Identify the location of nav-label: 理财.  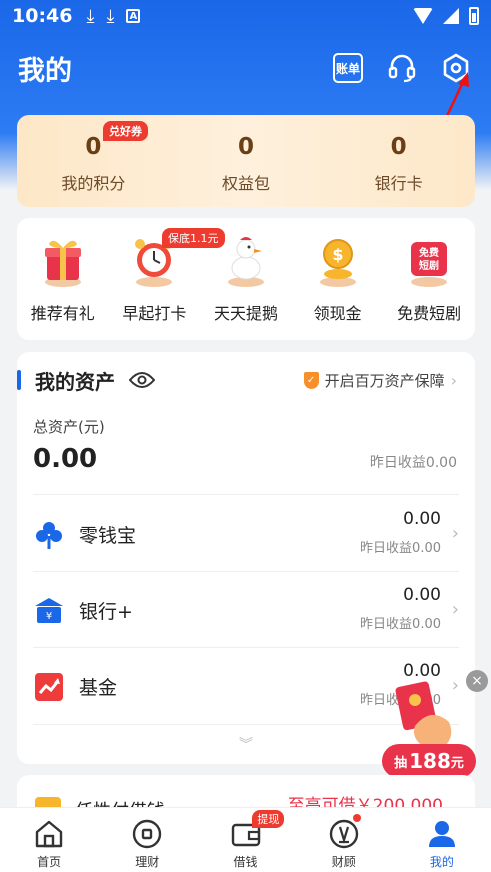
(147, 862).